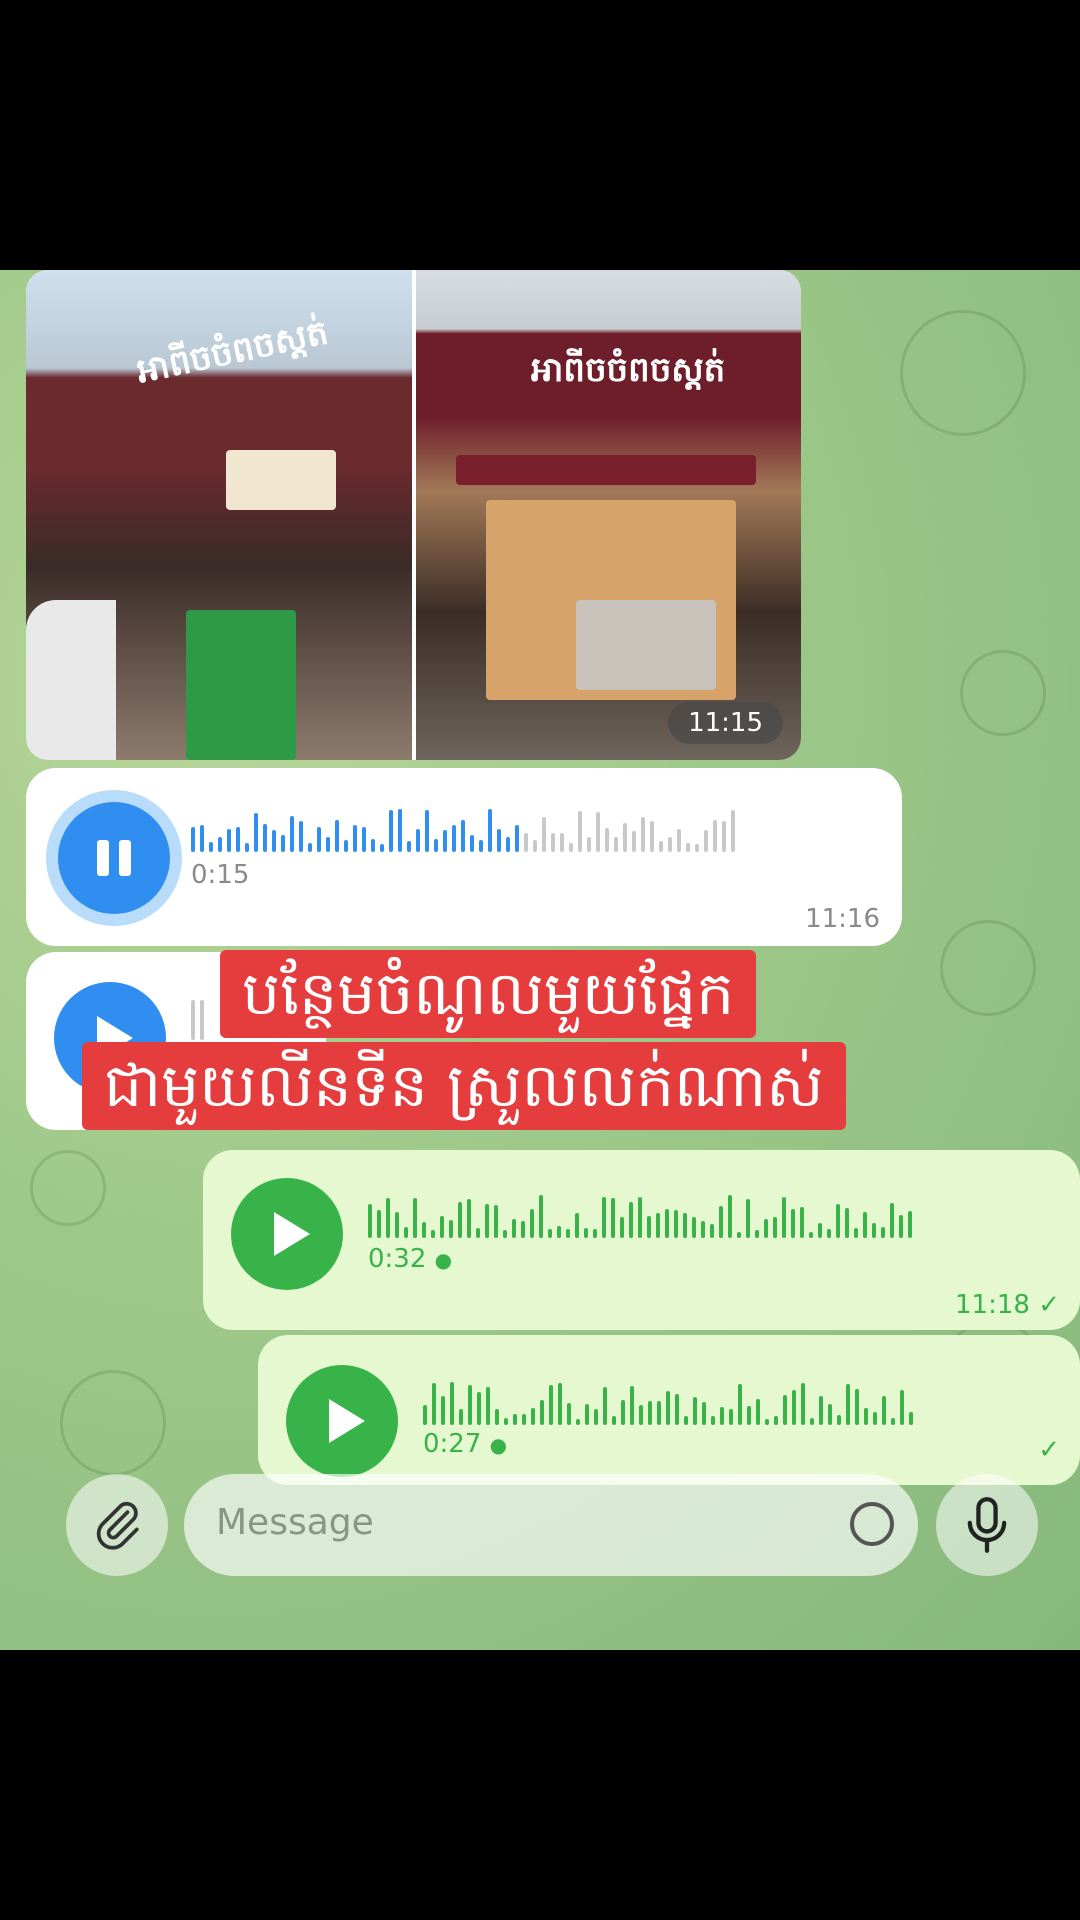 The height and width of the screenshot is (1920, 1080). I want to click on read-check-icon: ✓, so click(1049, 1305).